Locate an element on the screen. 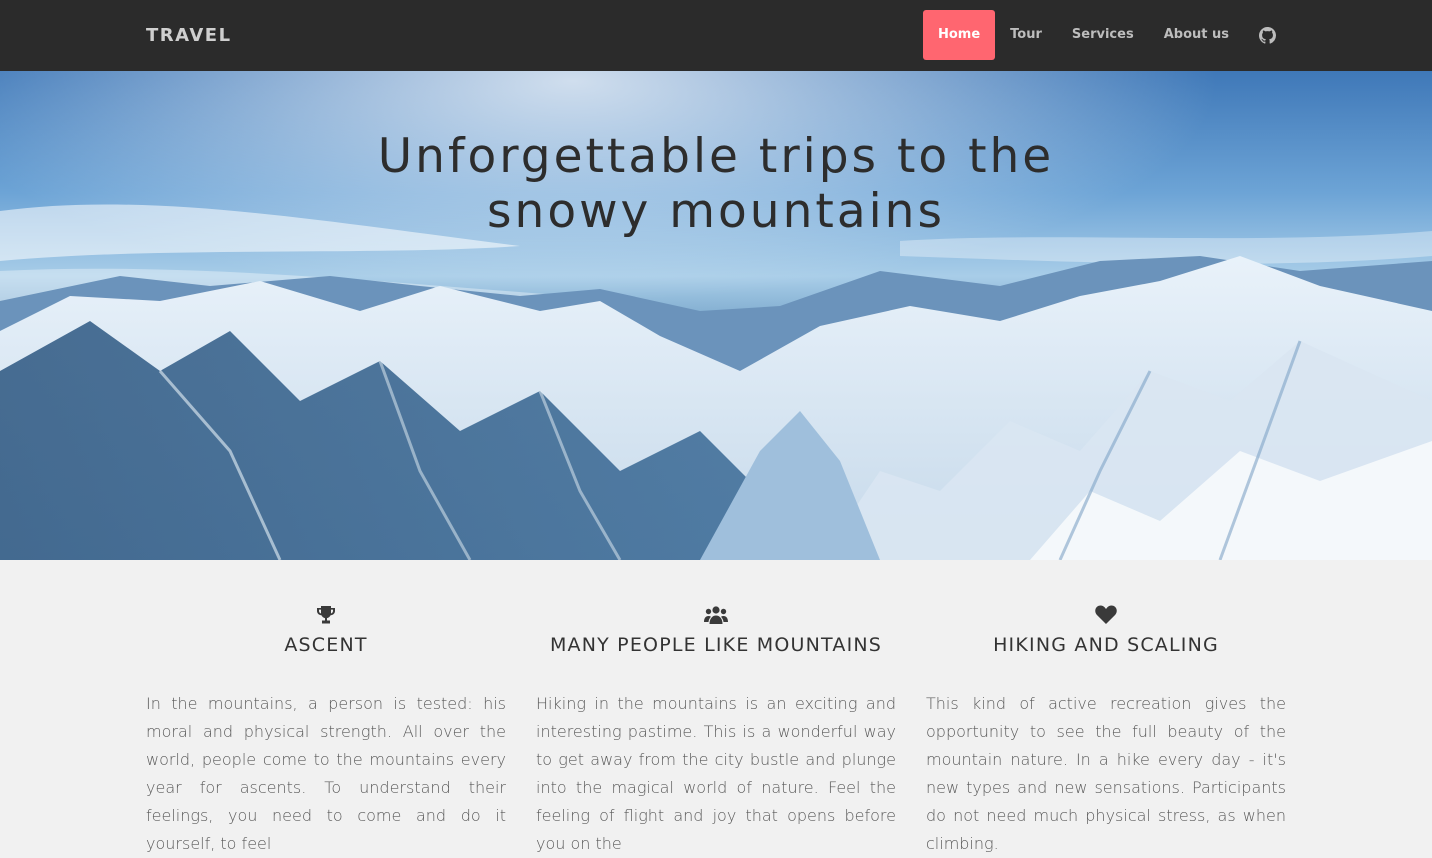  nav-item-home: Home is located at coordinates (959, 35).